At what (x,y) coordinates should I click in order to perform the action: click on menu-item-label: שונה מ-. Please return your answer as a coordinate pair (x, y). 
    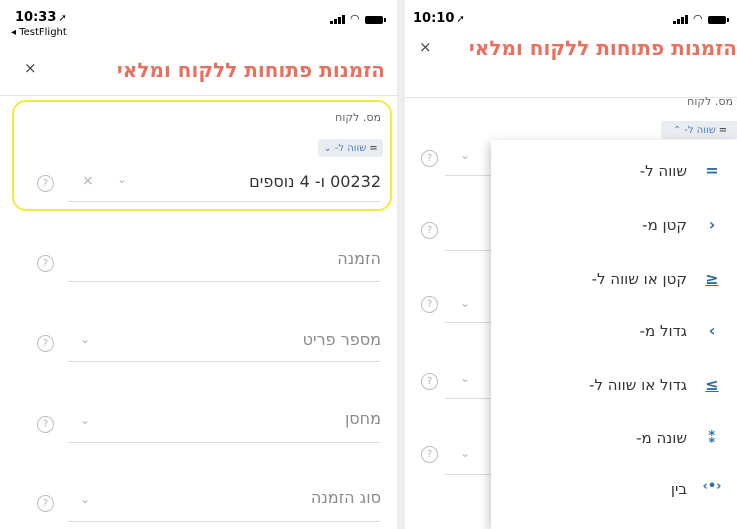
    Looking at the image, I should click on (661, 438).